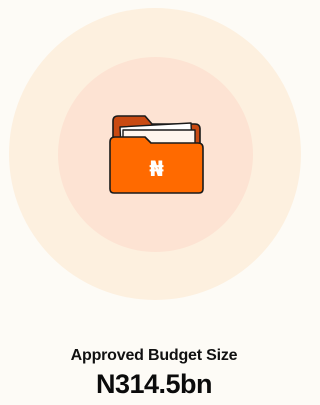  Describe the element at coordinates (154, 355) in the screenshot. I see `stat-label: Approved Budget Size` at that location.